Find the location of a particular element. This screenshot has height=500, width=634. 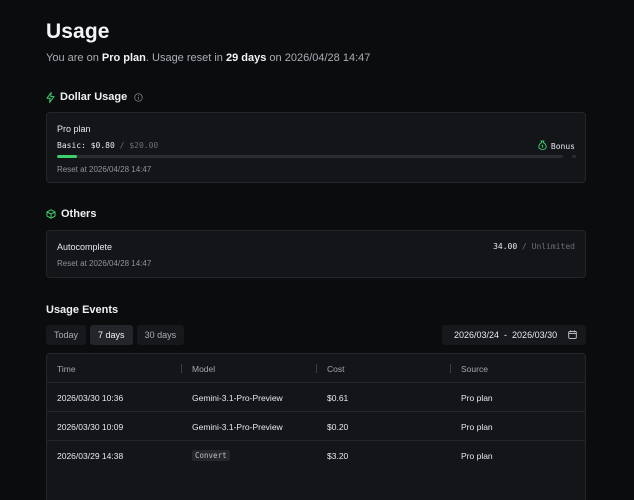

range-tabs: Today 7 days 30 days is located at coordinates (115, 335).